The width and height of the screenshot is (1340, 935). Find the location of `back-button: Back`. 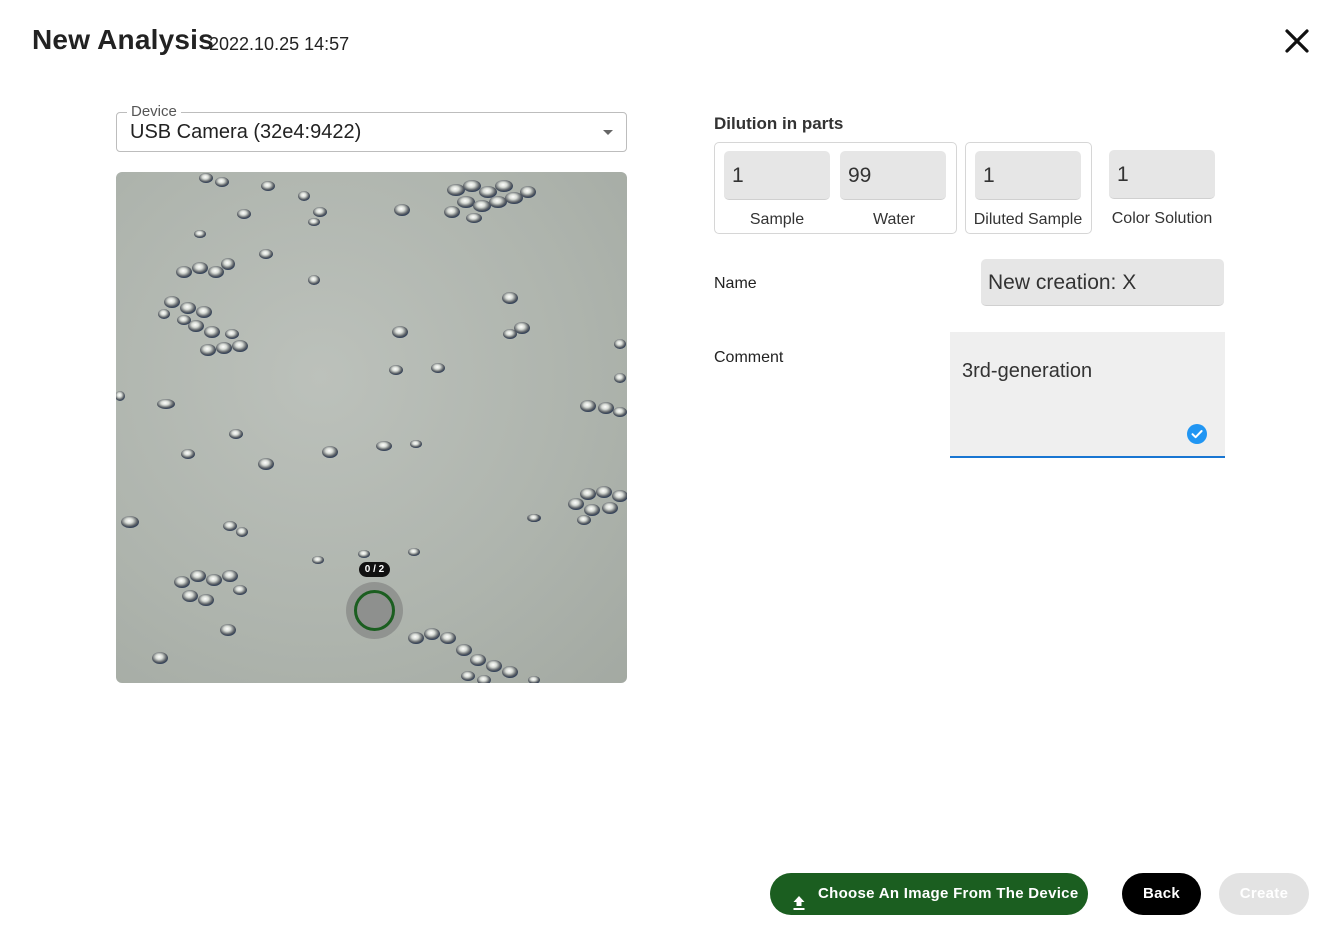

back-button: Back is located at coordinates (1161, 894).